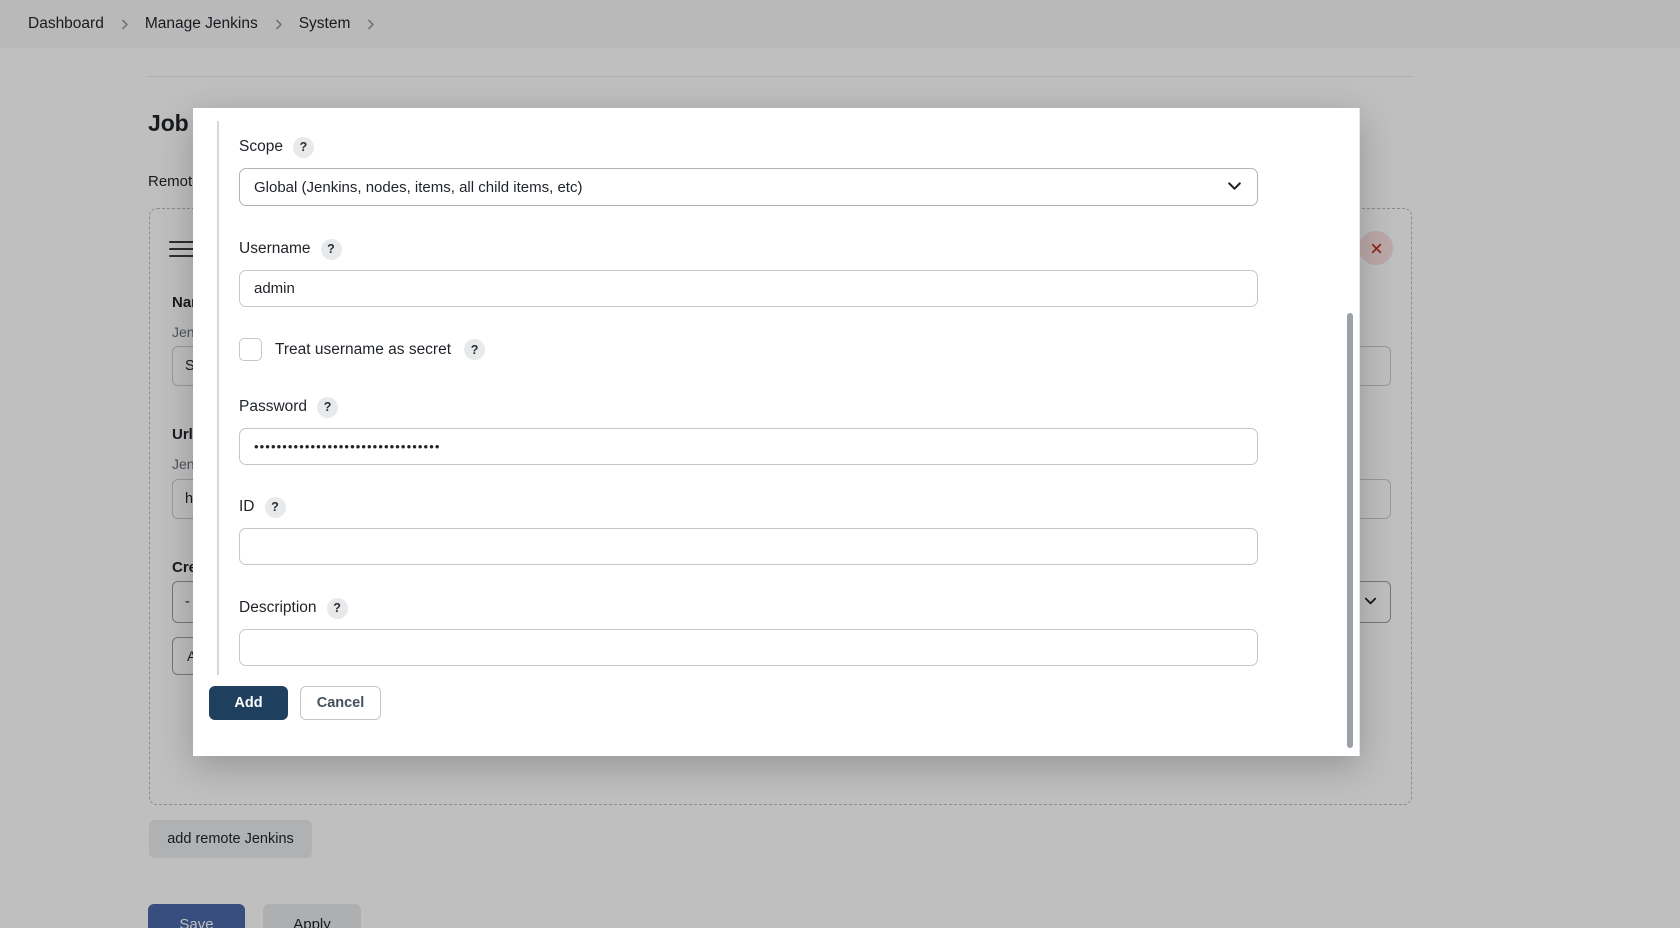 The height and width of the screenshot is (928, 1680). What do you see at coordinates (248, 703) in the screenshot?
I see `add-button: Add` at bounding box center [248, 703].